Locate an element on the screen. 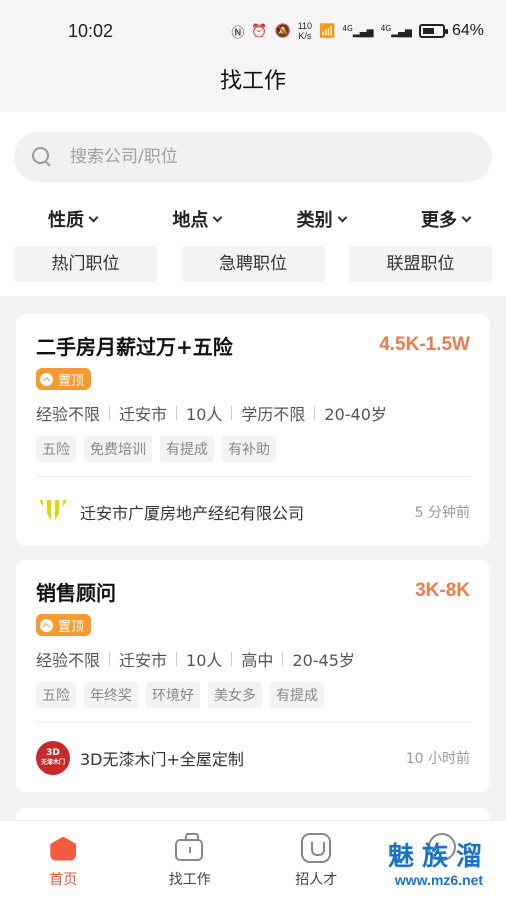  tab-find-job: 找工作 is located at coordinates (190, 860).